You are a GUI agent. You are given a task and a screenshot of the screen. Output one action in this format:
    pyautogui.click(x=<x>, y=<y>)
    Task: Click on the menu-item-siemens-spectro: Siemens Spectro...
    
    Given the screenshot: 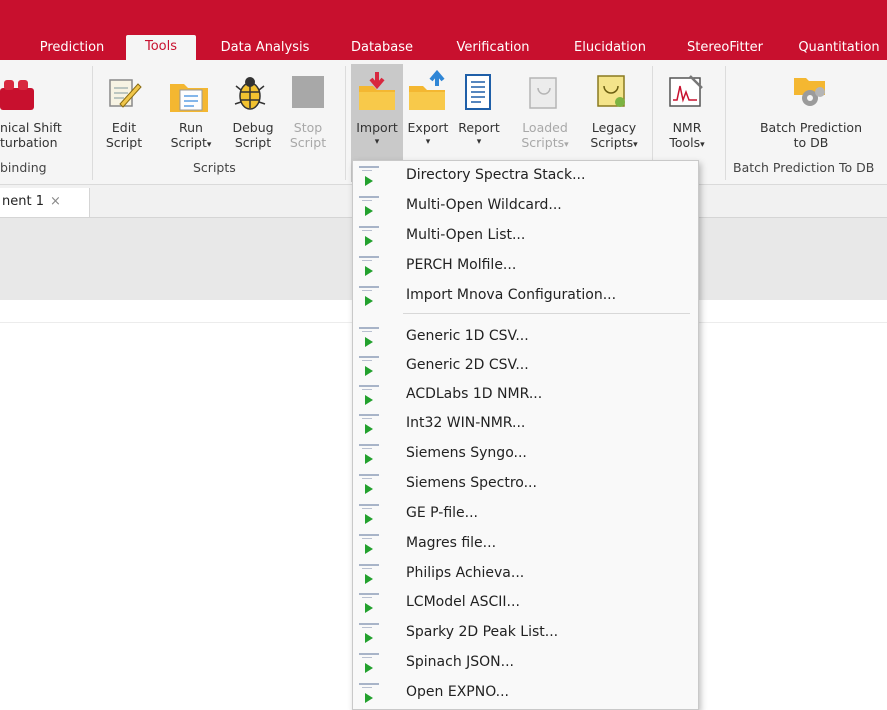 What is the action you would take?
    pyautogui.click(x=525, y=485)
    